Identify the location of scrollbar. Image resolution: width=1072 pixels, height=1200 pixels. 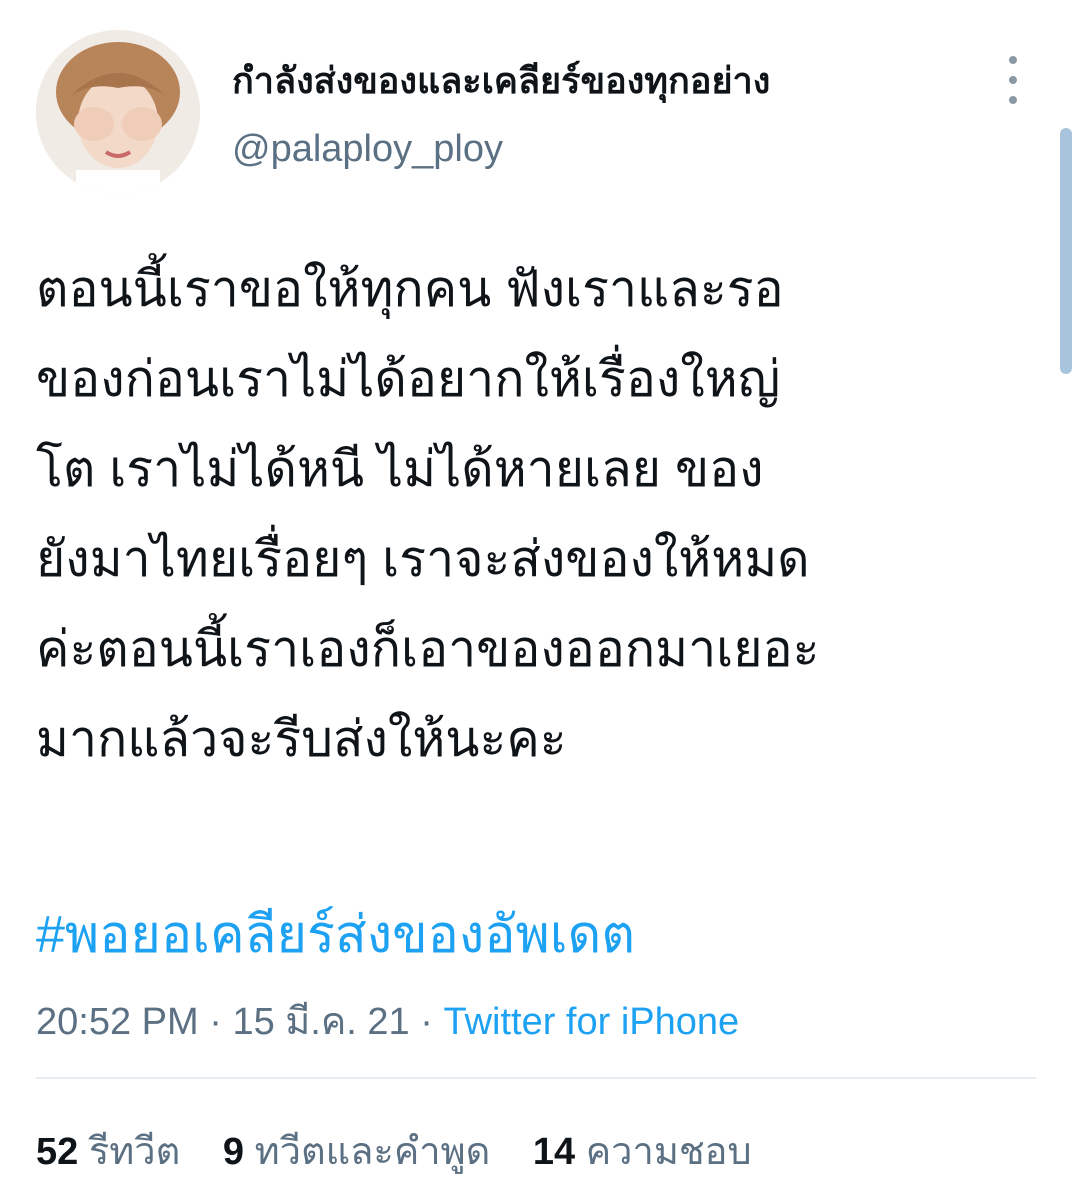
(1066, 251).